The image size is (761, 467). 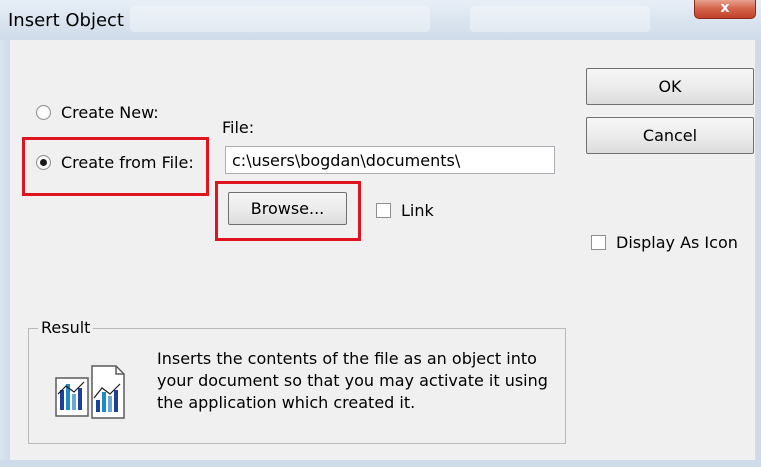 What do you see at coordinates (725, 9) in the screenshot?
I see `close-icon: x` at bounding box center [725, 9].